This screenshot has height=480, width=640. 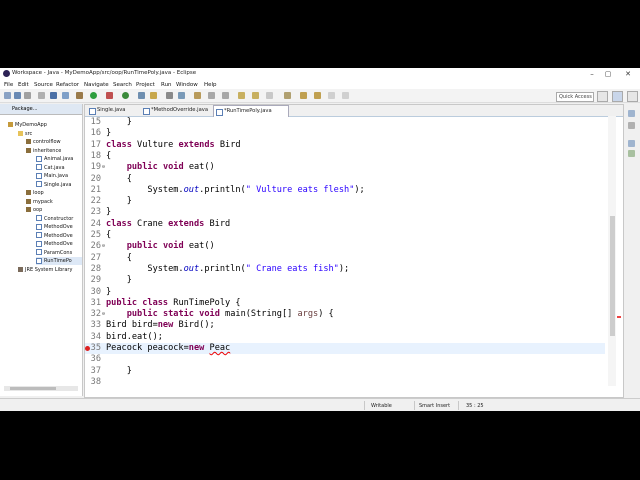 I want to click on maximize-button: ▢, so click(x=608, y=74).